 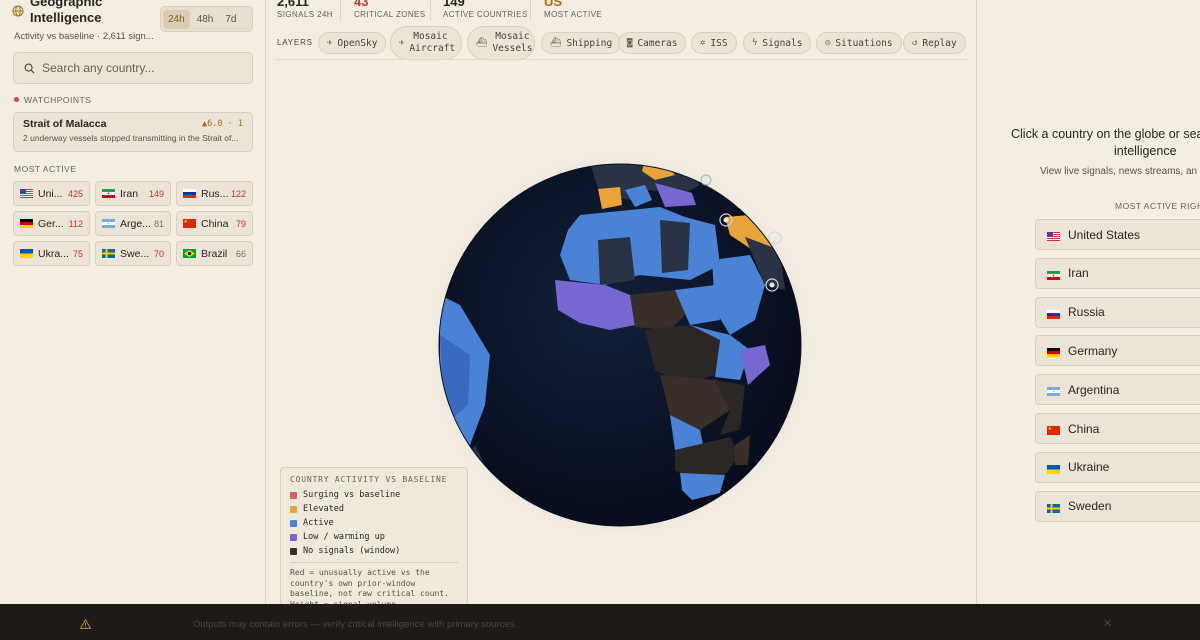 I want to click on most-active-chip: Arge... 81, so click(x=133, y=223).